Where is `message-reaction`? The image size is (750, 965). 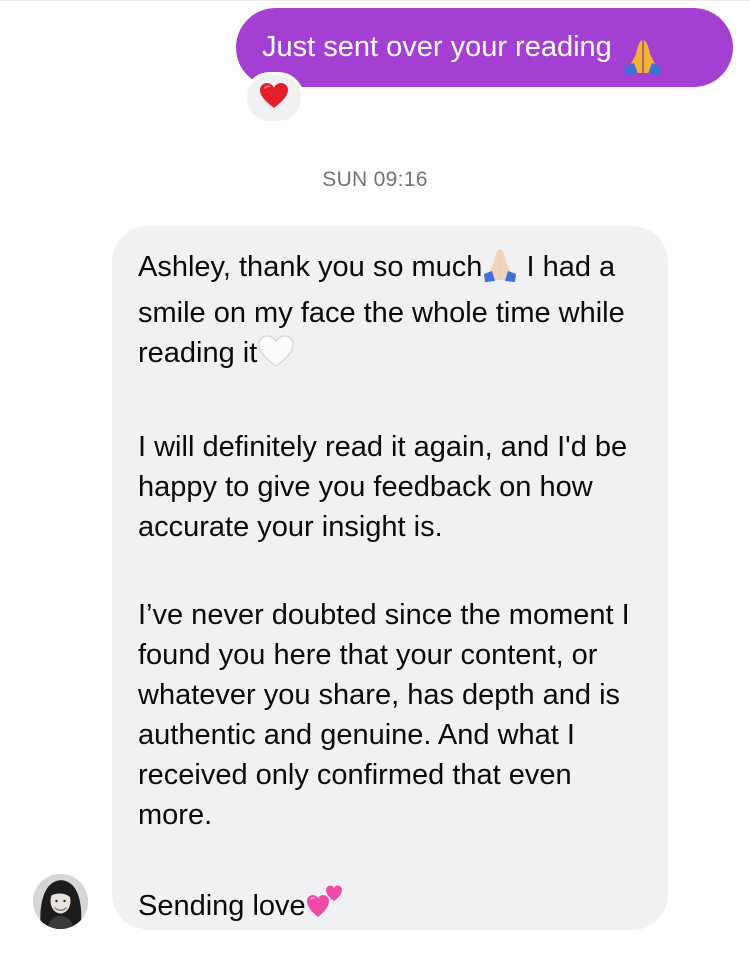 message-reaction is located at coordinates (274, 98).